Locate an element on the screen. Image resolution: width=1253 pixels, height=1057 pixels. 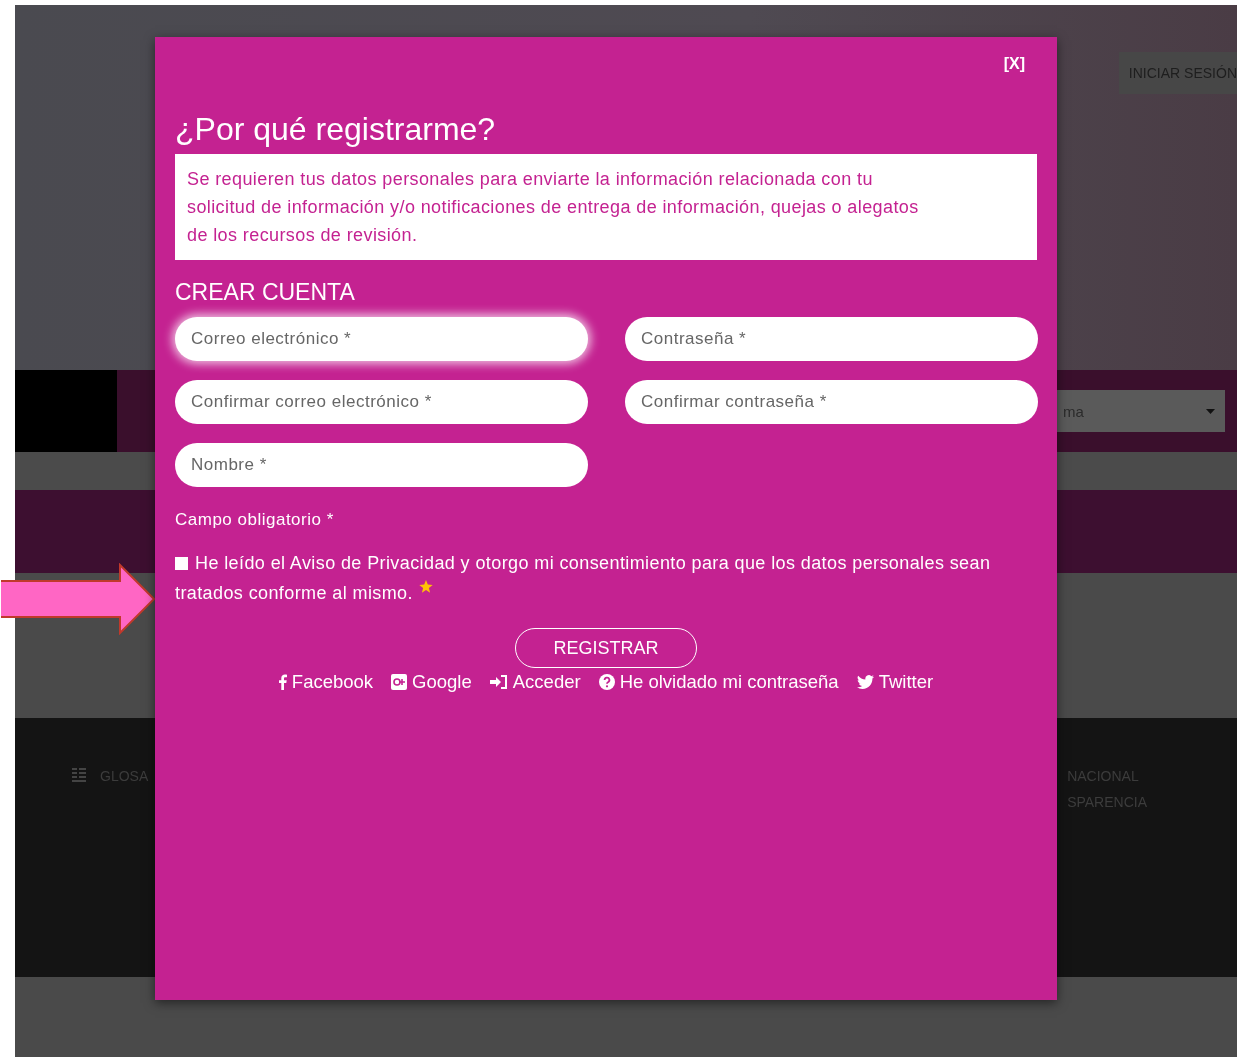
social-link: Acceder is located at coordinates (546, 682).